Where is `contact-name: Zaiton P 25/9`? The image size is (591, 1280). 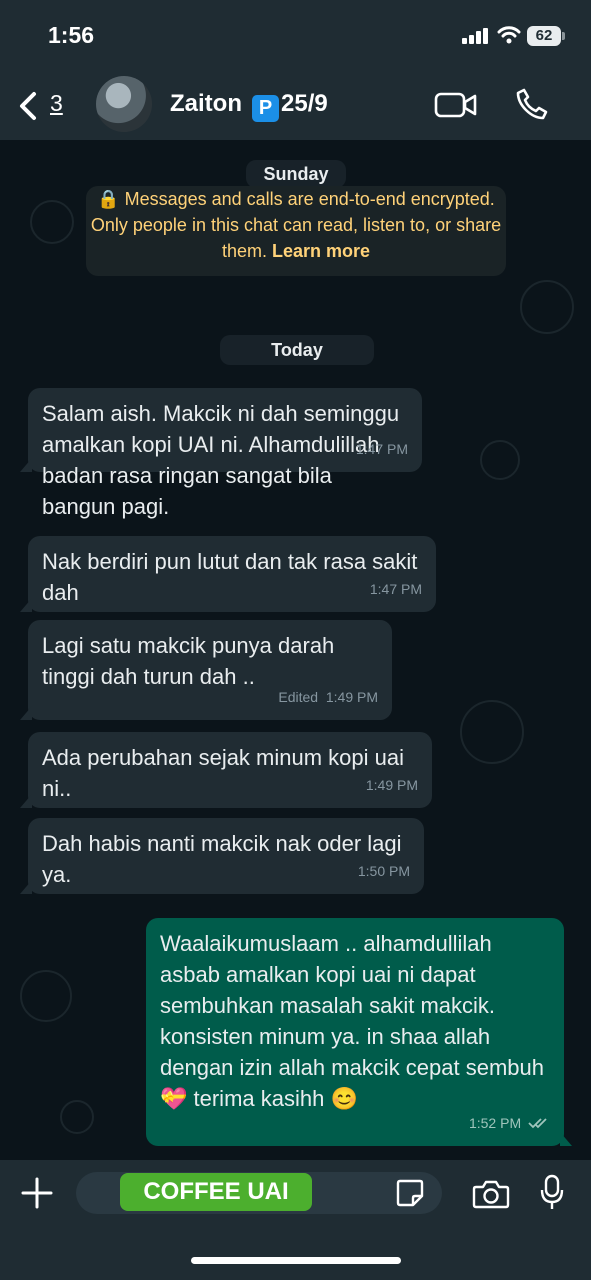
contact-name: Zaiton P 25/9 is located at coordinates (249, 106).